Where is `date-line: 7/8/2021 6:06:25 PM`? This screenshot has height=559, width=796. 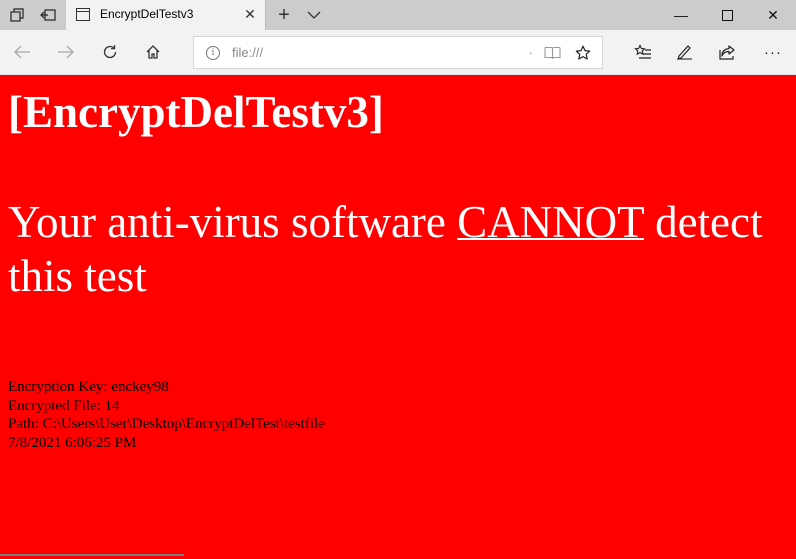
date-line: 7/8/2021 6:06:25 PM is located at coordinates (72, 442).